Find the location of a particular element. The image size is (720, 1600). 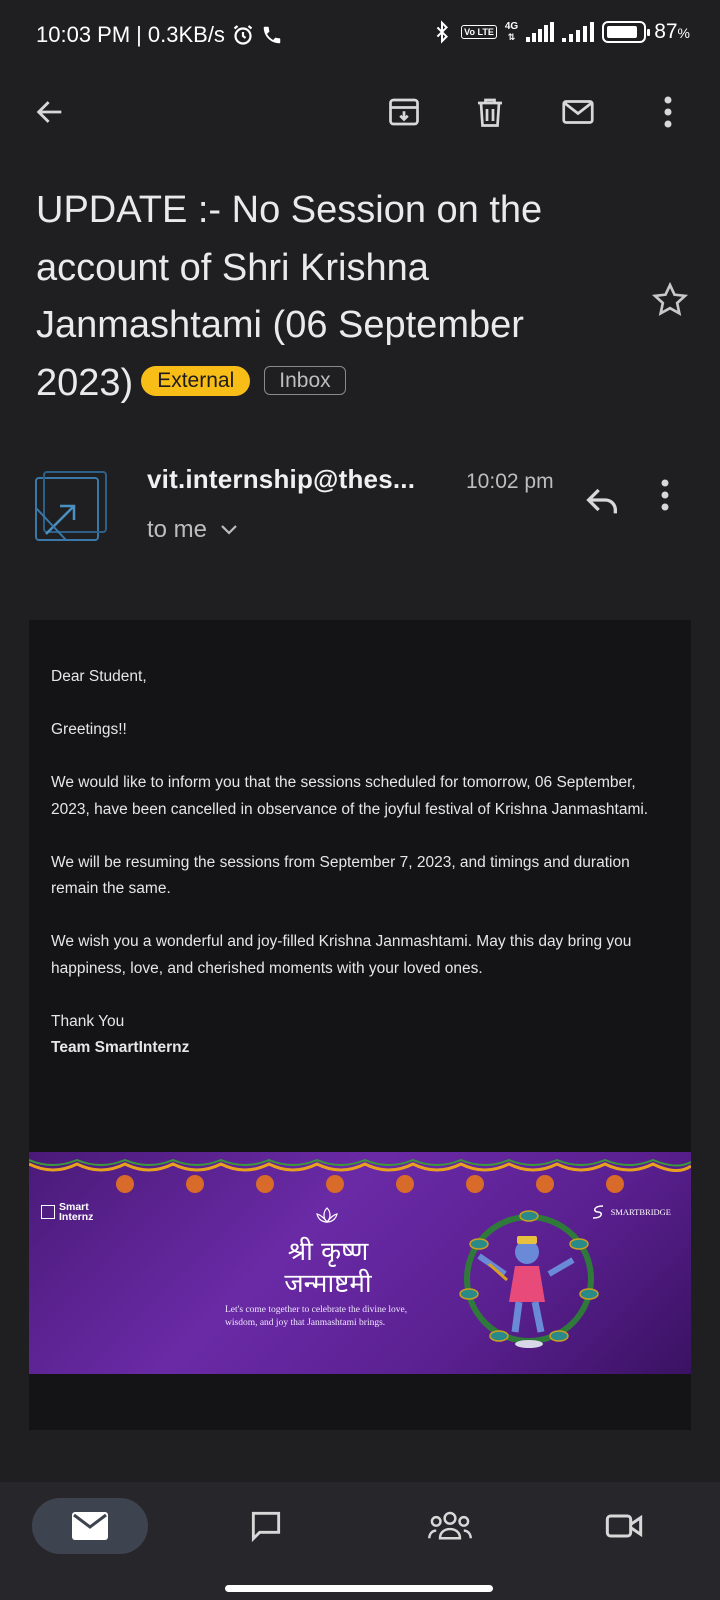

mail-icon is located at coordinates (90, 1526).